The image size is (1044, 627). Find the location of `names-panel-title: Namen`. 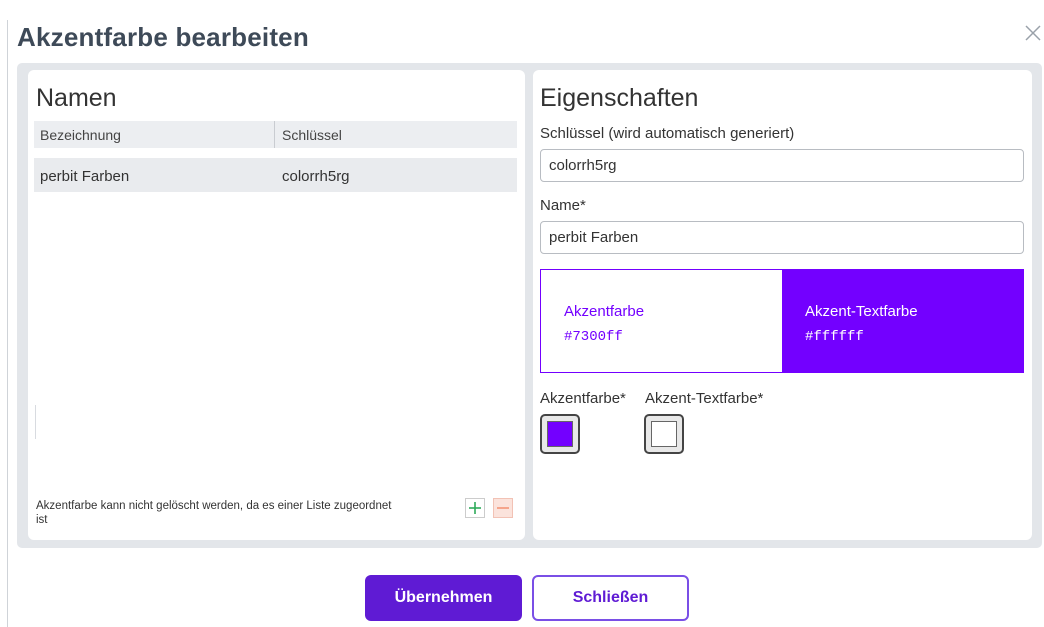

names-panel-title: Namen is located at coordinates (76, 98).